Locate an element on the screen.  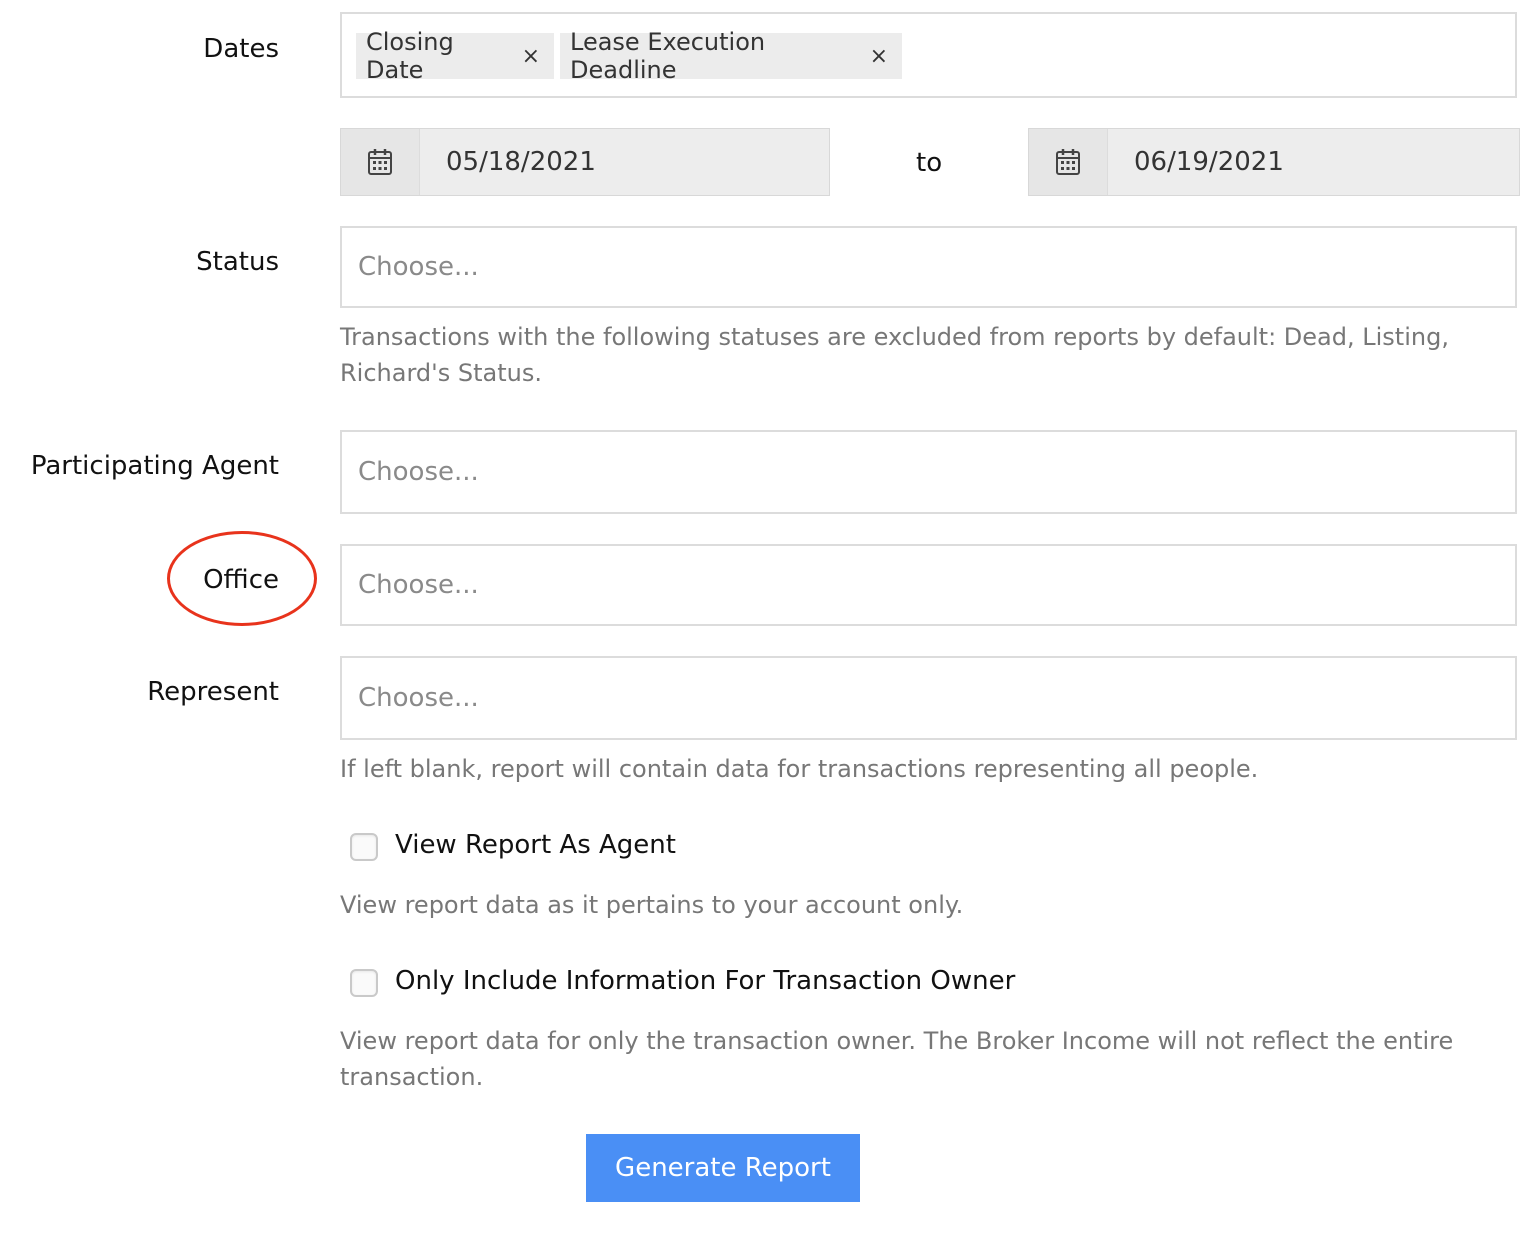
chip-lease-execution-deadline: Lease Execution Deadline × is located at coordinates (731, 56).